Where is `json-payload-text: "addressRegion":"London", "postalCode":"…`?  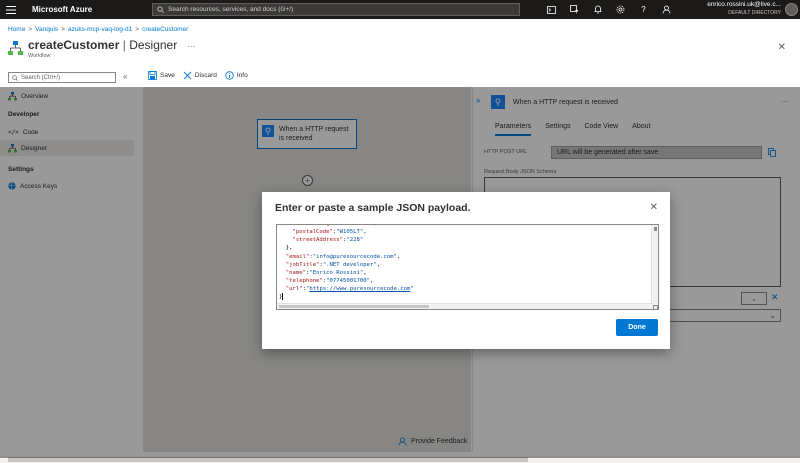
json-payload-text: "addressRegion":"London", "postalCode":"… is located at coordinates (345, 263).